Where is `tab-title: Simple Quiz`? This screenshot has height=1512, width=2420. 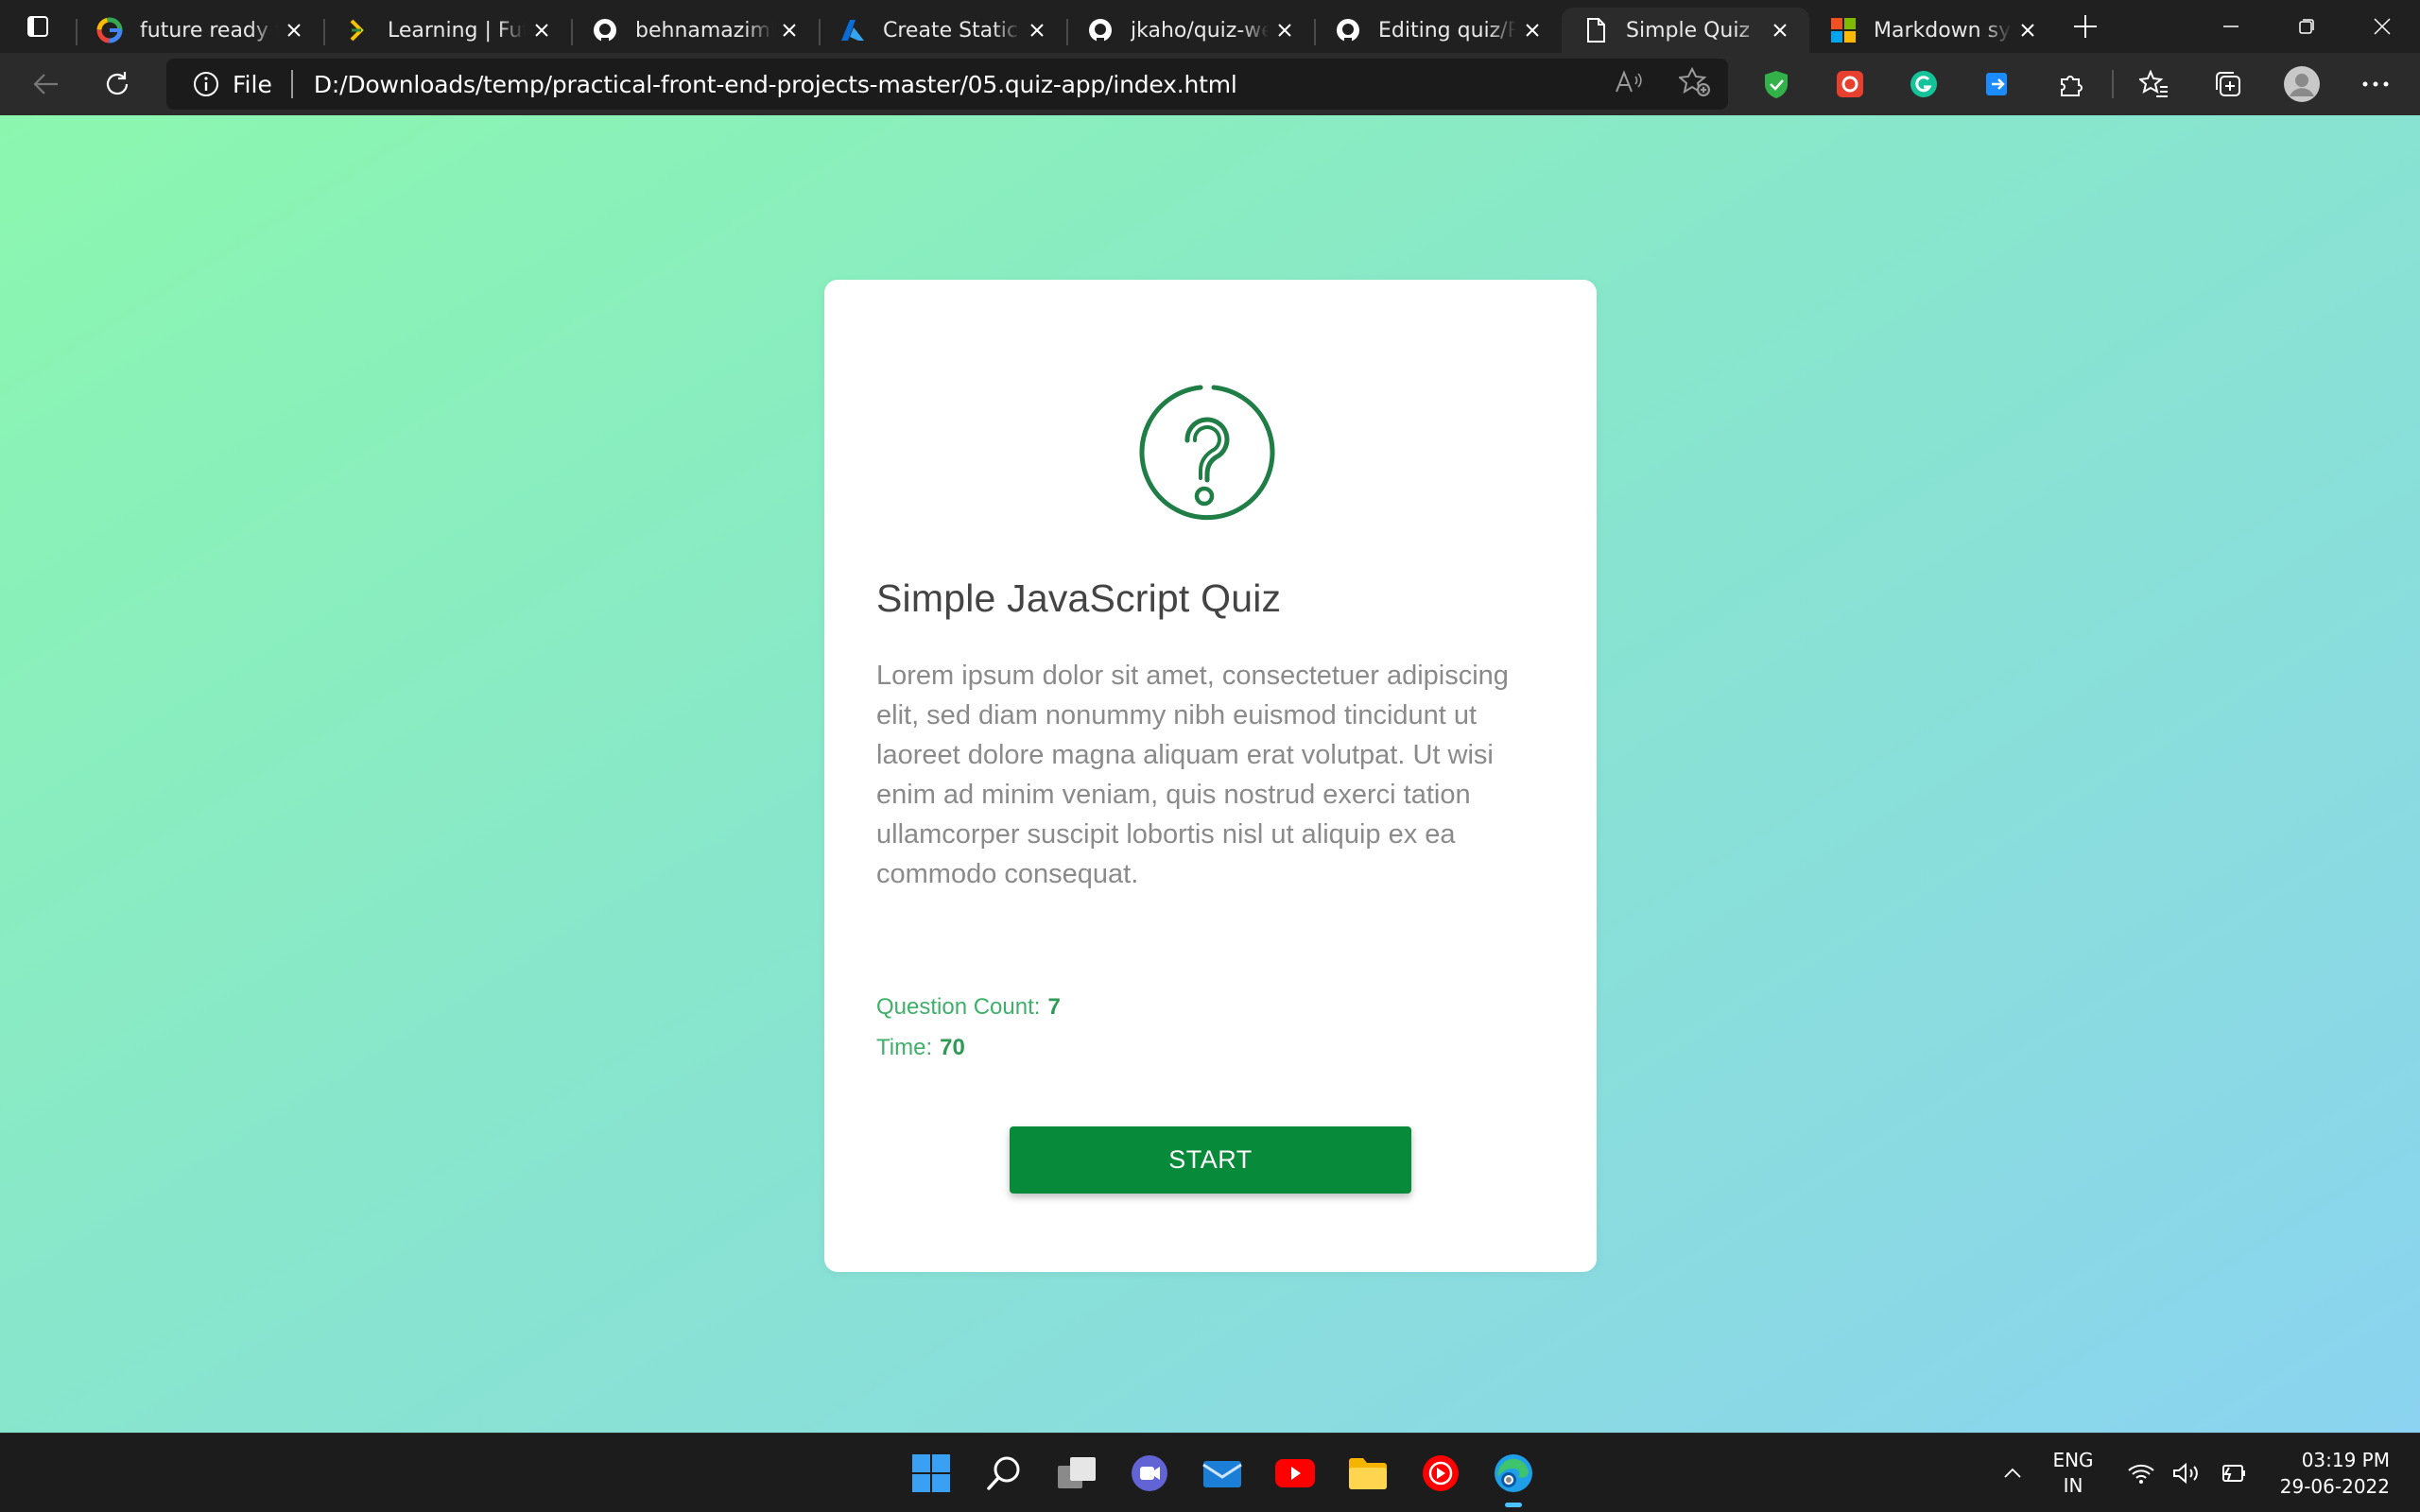 tab-title: Simple Quiz is located at coordinates (1688, 30).